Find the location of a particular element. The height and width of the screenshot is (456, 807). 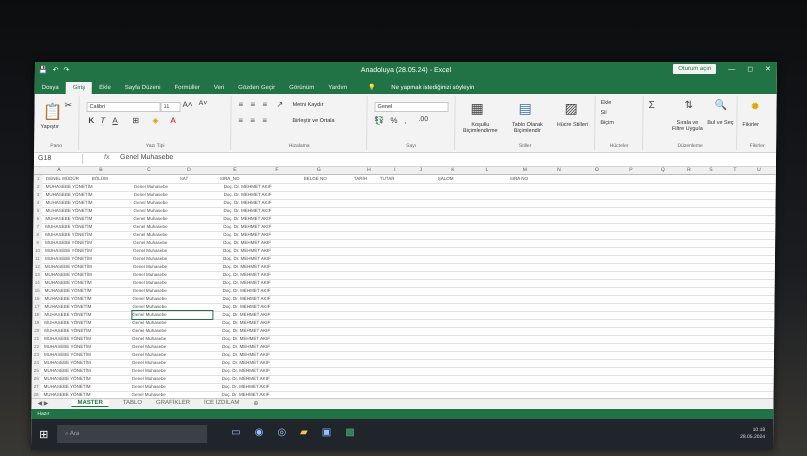

align-bottom-icon: ≡ is located at coordinates (265, 104).